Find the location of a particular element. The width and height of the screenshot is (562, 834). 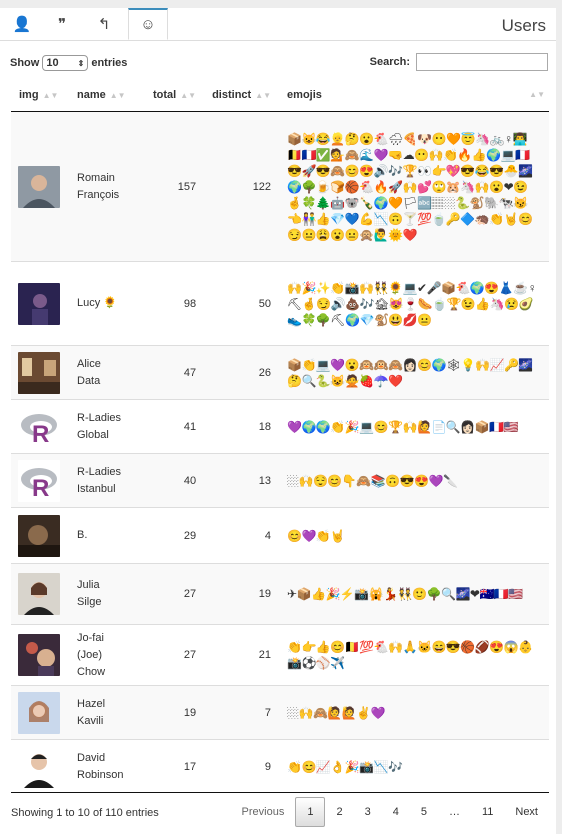

total-cell: 40 is located at coordinates (175, 480).